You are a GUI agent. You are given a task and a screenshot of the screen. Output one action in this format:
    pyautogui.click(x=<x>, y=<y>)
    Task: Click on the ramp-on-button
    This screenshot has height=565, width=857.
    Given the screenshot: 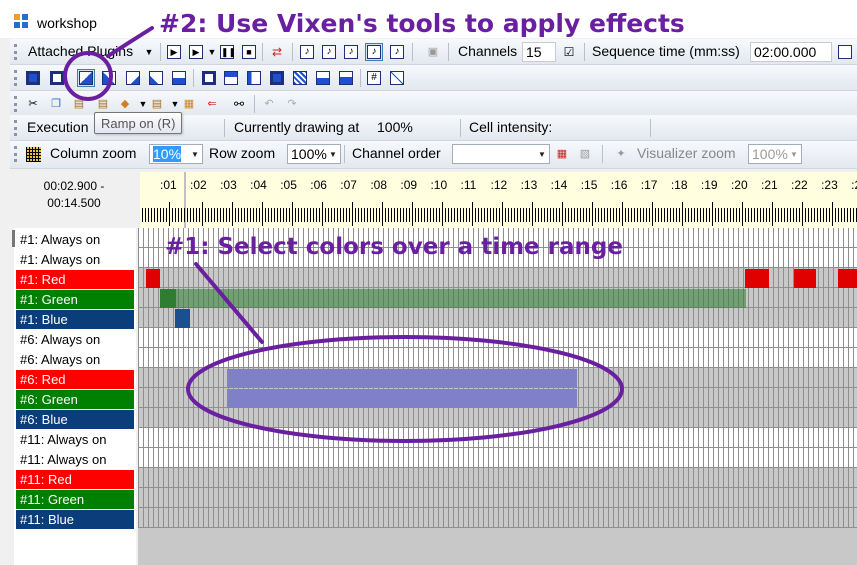 What is the action you would take?
    pyautogui.click(x=86, y=78)
    